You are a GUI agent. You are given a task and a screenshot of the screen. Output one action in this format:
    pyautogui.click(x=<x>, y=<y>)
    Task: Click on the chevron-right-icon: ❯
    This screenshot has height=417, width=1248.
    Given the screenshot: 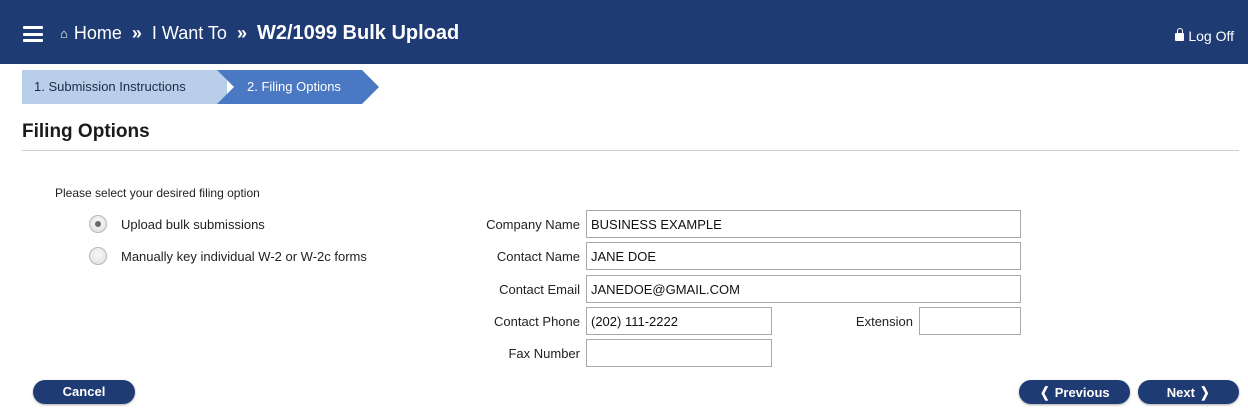 What is the action you would take?
    pyautogui.click(x=1204, y=392)
    